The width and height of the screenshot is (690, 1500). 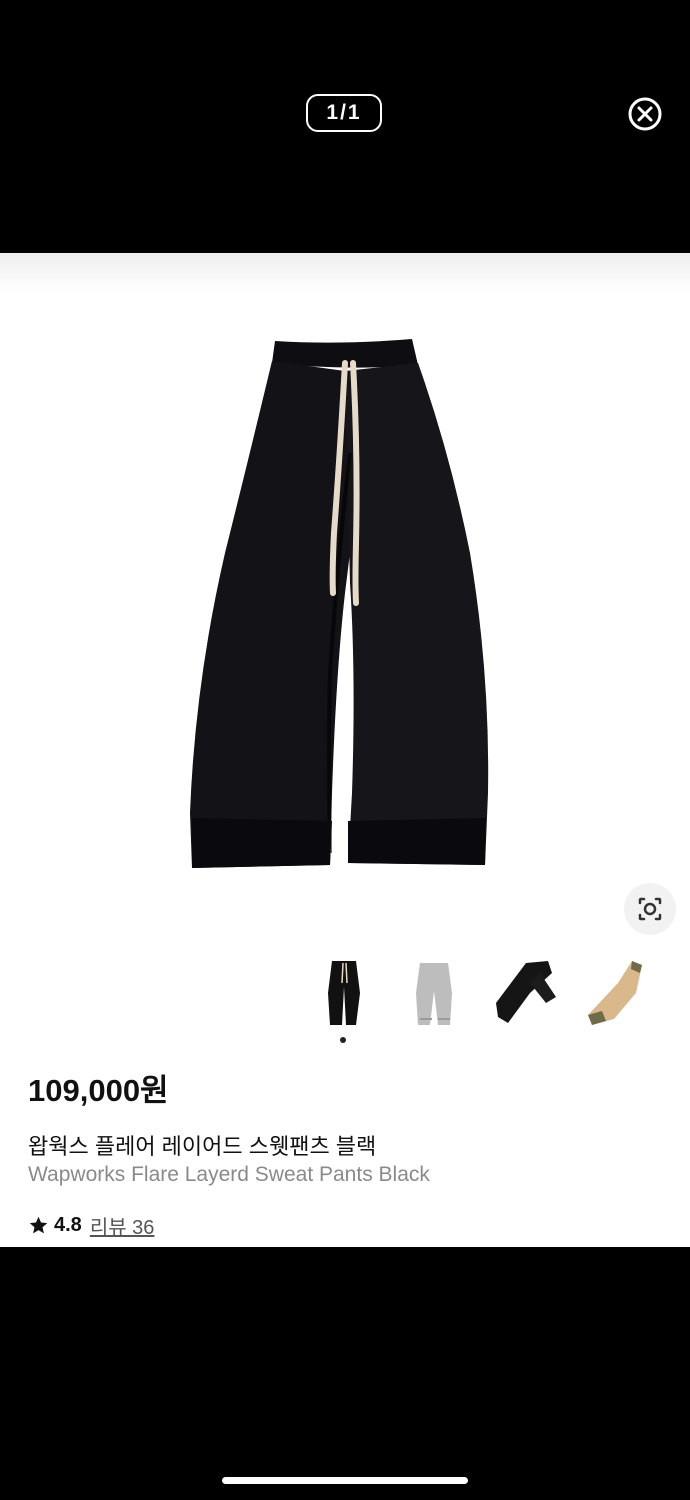 I want to click on thumbnail-black-pants, so click(x=346, y=993).